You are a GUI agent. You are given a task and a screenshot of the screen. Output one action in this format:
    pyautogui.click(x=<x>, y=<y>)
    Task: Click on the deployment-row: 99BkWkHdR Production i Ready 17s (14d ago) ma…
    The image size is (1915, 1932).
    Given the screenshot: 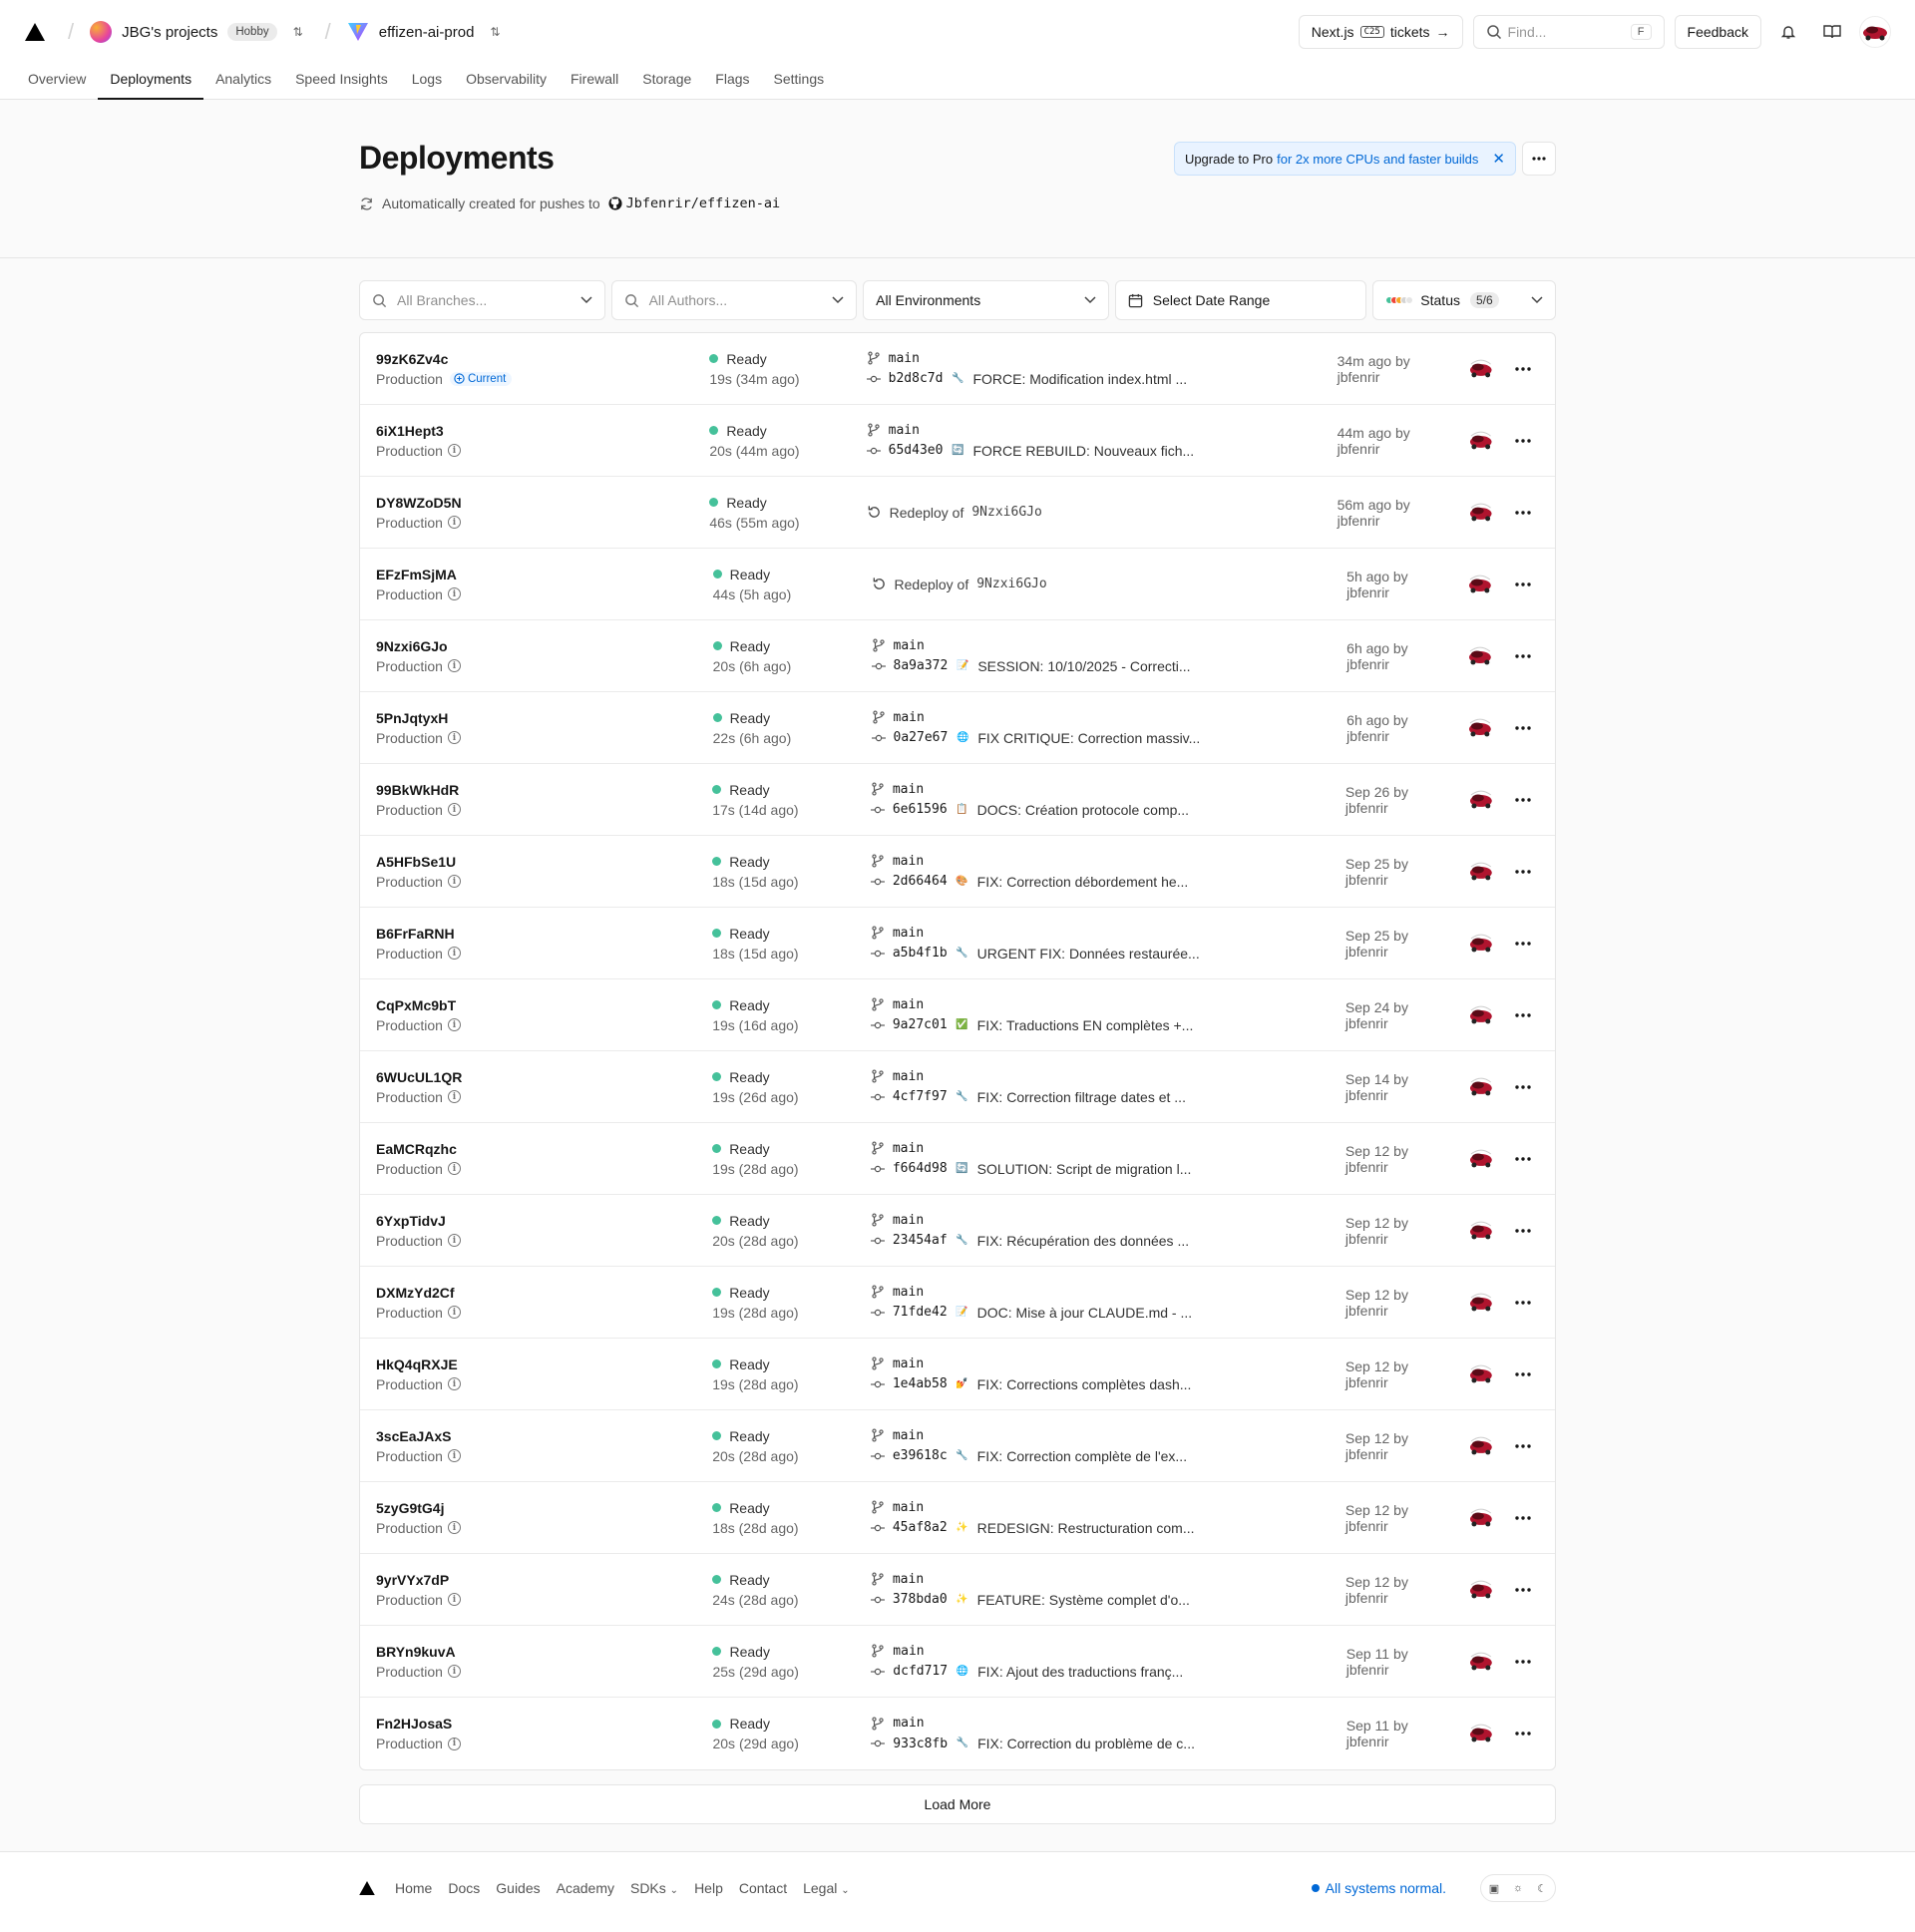 What is the action you would take?
    pyautogui.click(x=957, y=800)
    